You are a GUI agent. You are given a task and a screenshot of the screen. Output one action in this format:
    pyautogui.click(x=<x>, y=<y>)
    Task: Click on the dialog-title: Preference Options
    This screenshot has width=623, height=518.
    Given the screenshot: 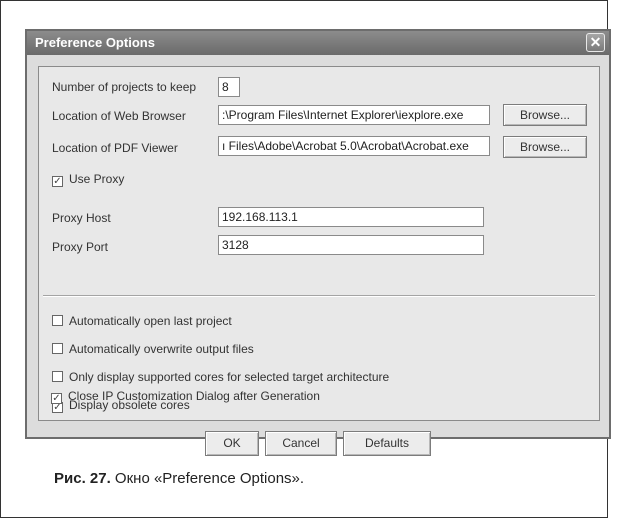 What is the action you would take?
    pyautogui.click(x=95, y=42)
    